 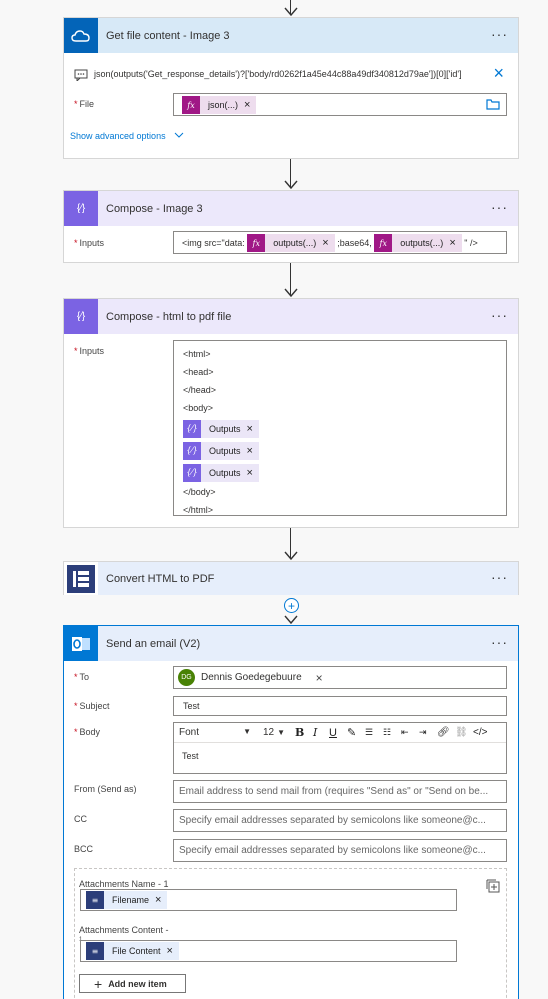 What do you see at coordinates (493, 888) in the screenshot?
I see `switch-to-array-icon` at bounding box center [493, 888].